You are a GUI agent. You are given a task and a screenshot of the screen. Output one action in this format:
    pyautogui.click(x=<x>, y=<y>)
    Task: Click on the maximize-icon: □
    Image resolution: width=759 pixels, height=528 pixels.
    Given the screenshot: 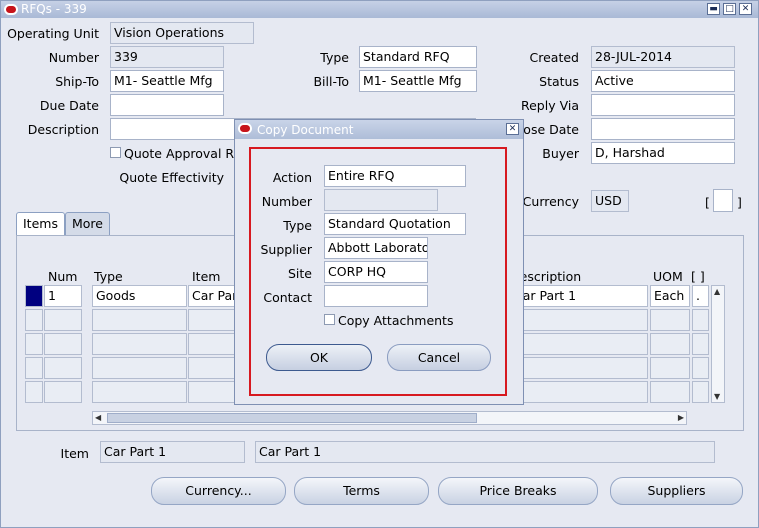 What is the action you would take?
    pyautogui.click(x=729, y=9)
    